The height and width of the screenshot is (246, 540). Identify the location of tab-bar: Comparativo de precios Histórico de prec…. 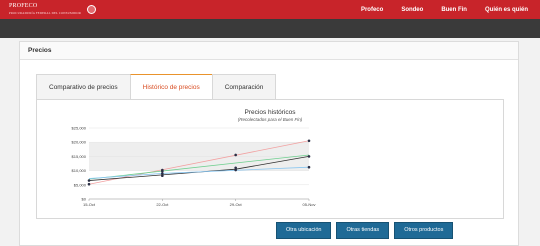
(156, 86).